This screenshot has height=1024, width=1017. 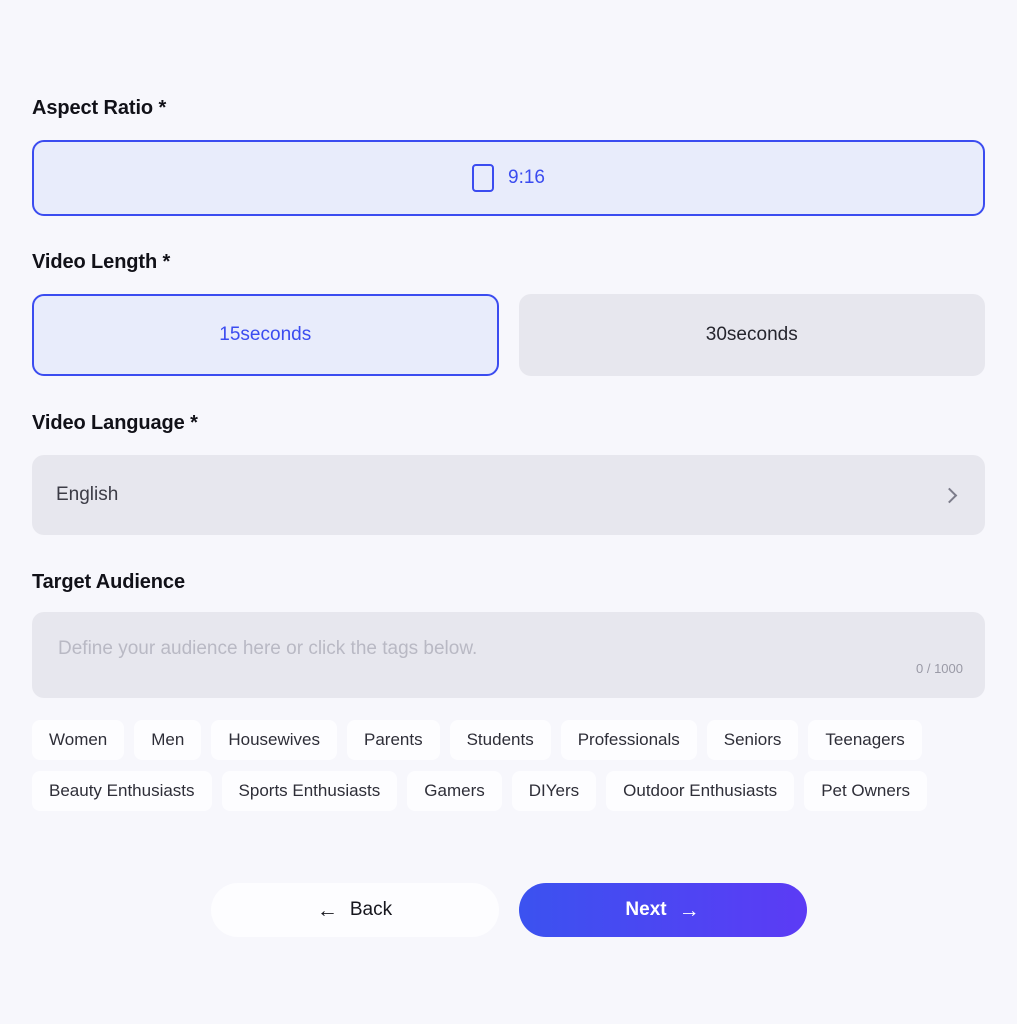 I want to click on audience-tag: Sports Enthusiasts, so click(x=309, y=791).